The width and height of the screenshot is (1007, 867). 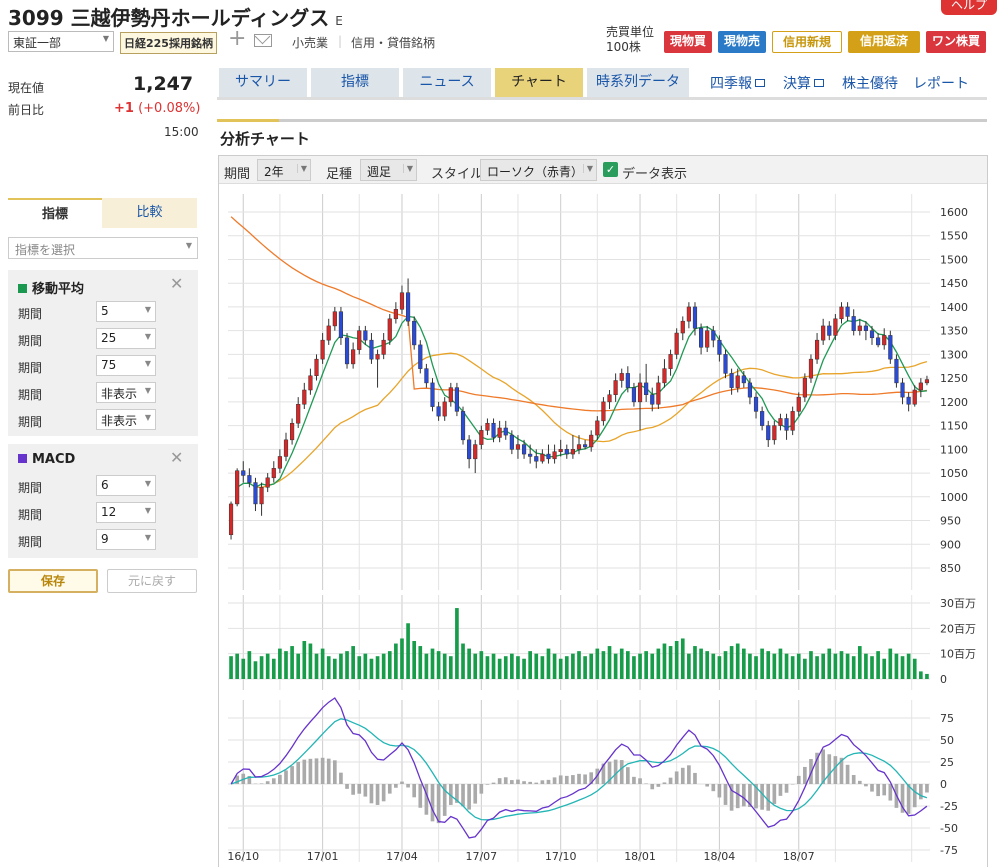 I want to click on volume-tick-label: 30百万, so click(x=958, y=603).